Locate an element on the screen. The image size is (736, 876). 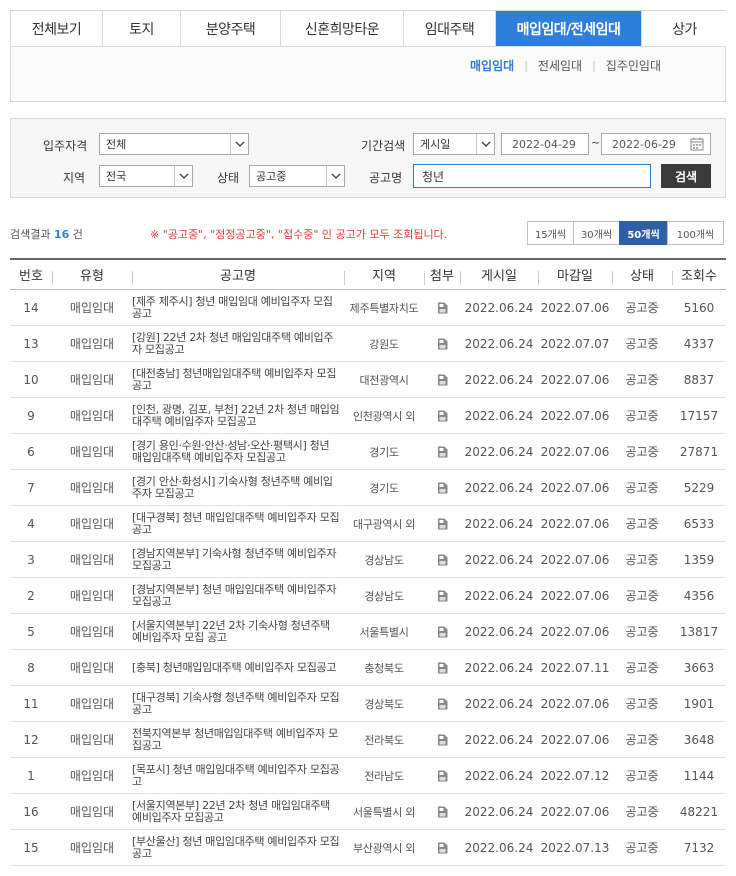
header-posted-date: 게시일 is located at coordinates (499, 275).